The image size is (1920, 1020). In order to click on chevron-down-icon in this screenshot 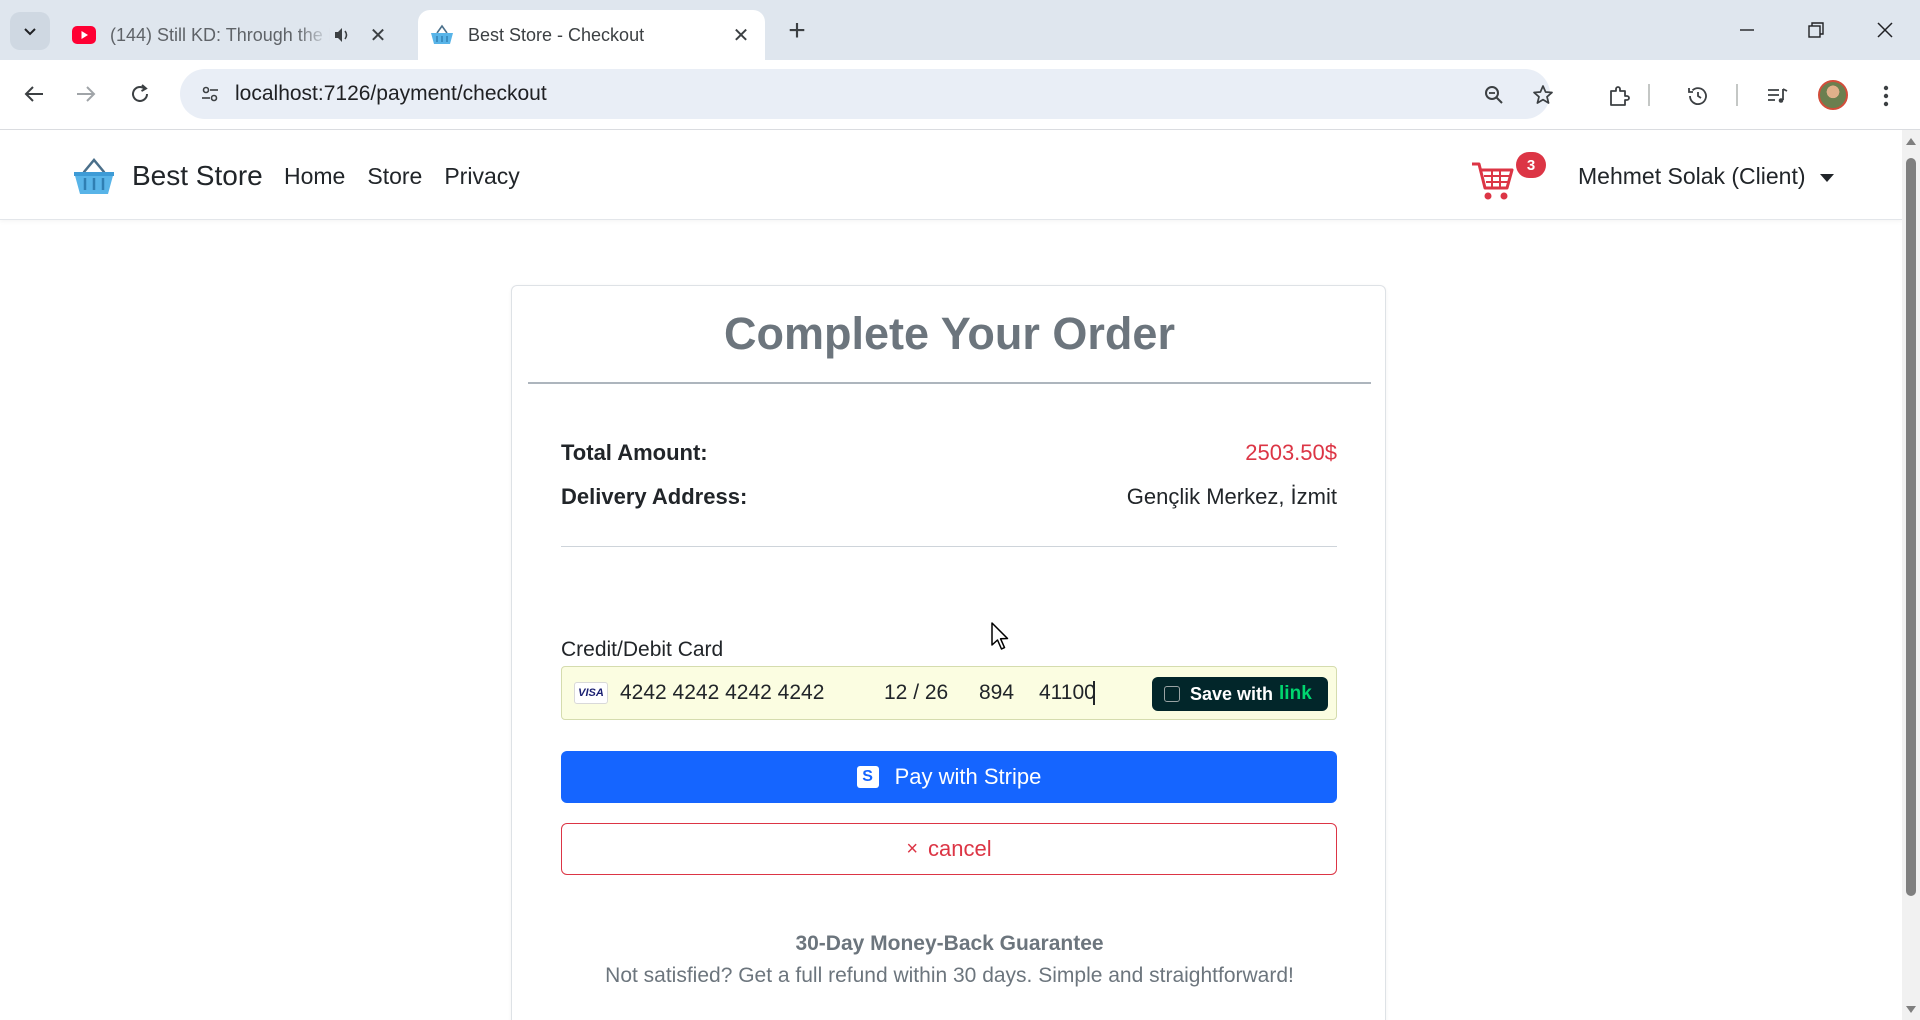, I will do `click(30, 32)`.